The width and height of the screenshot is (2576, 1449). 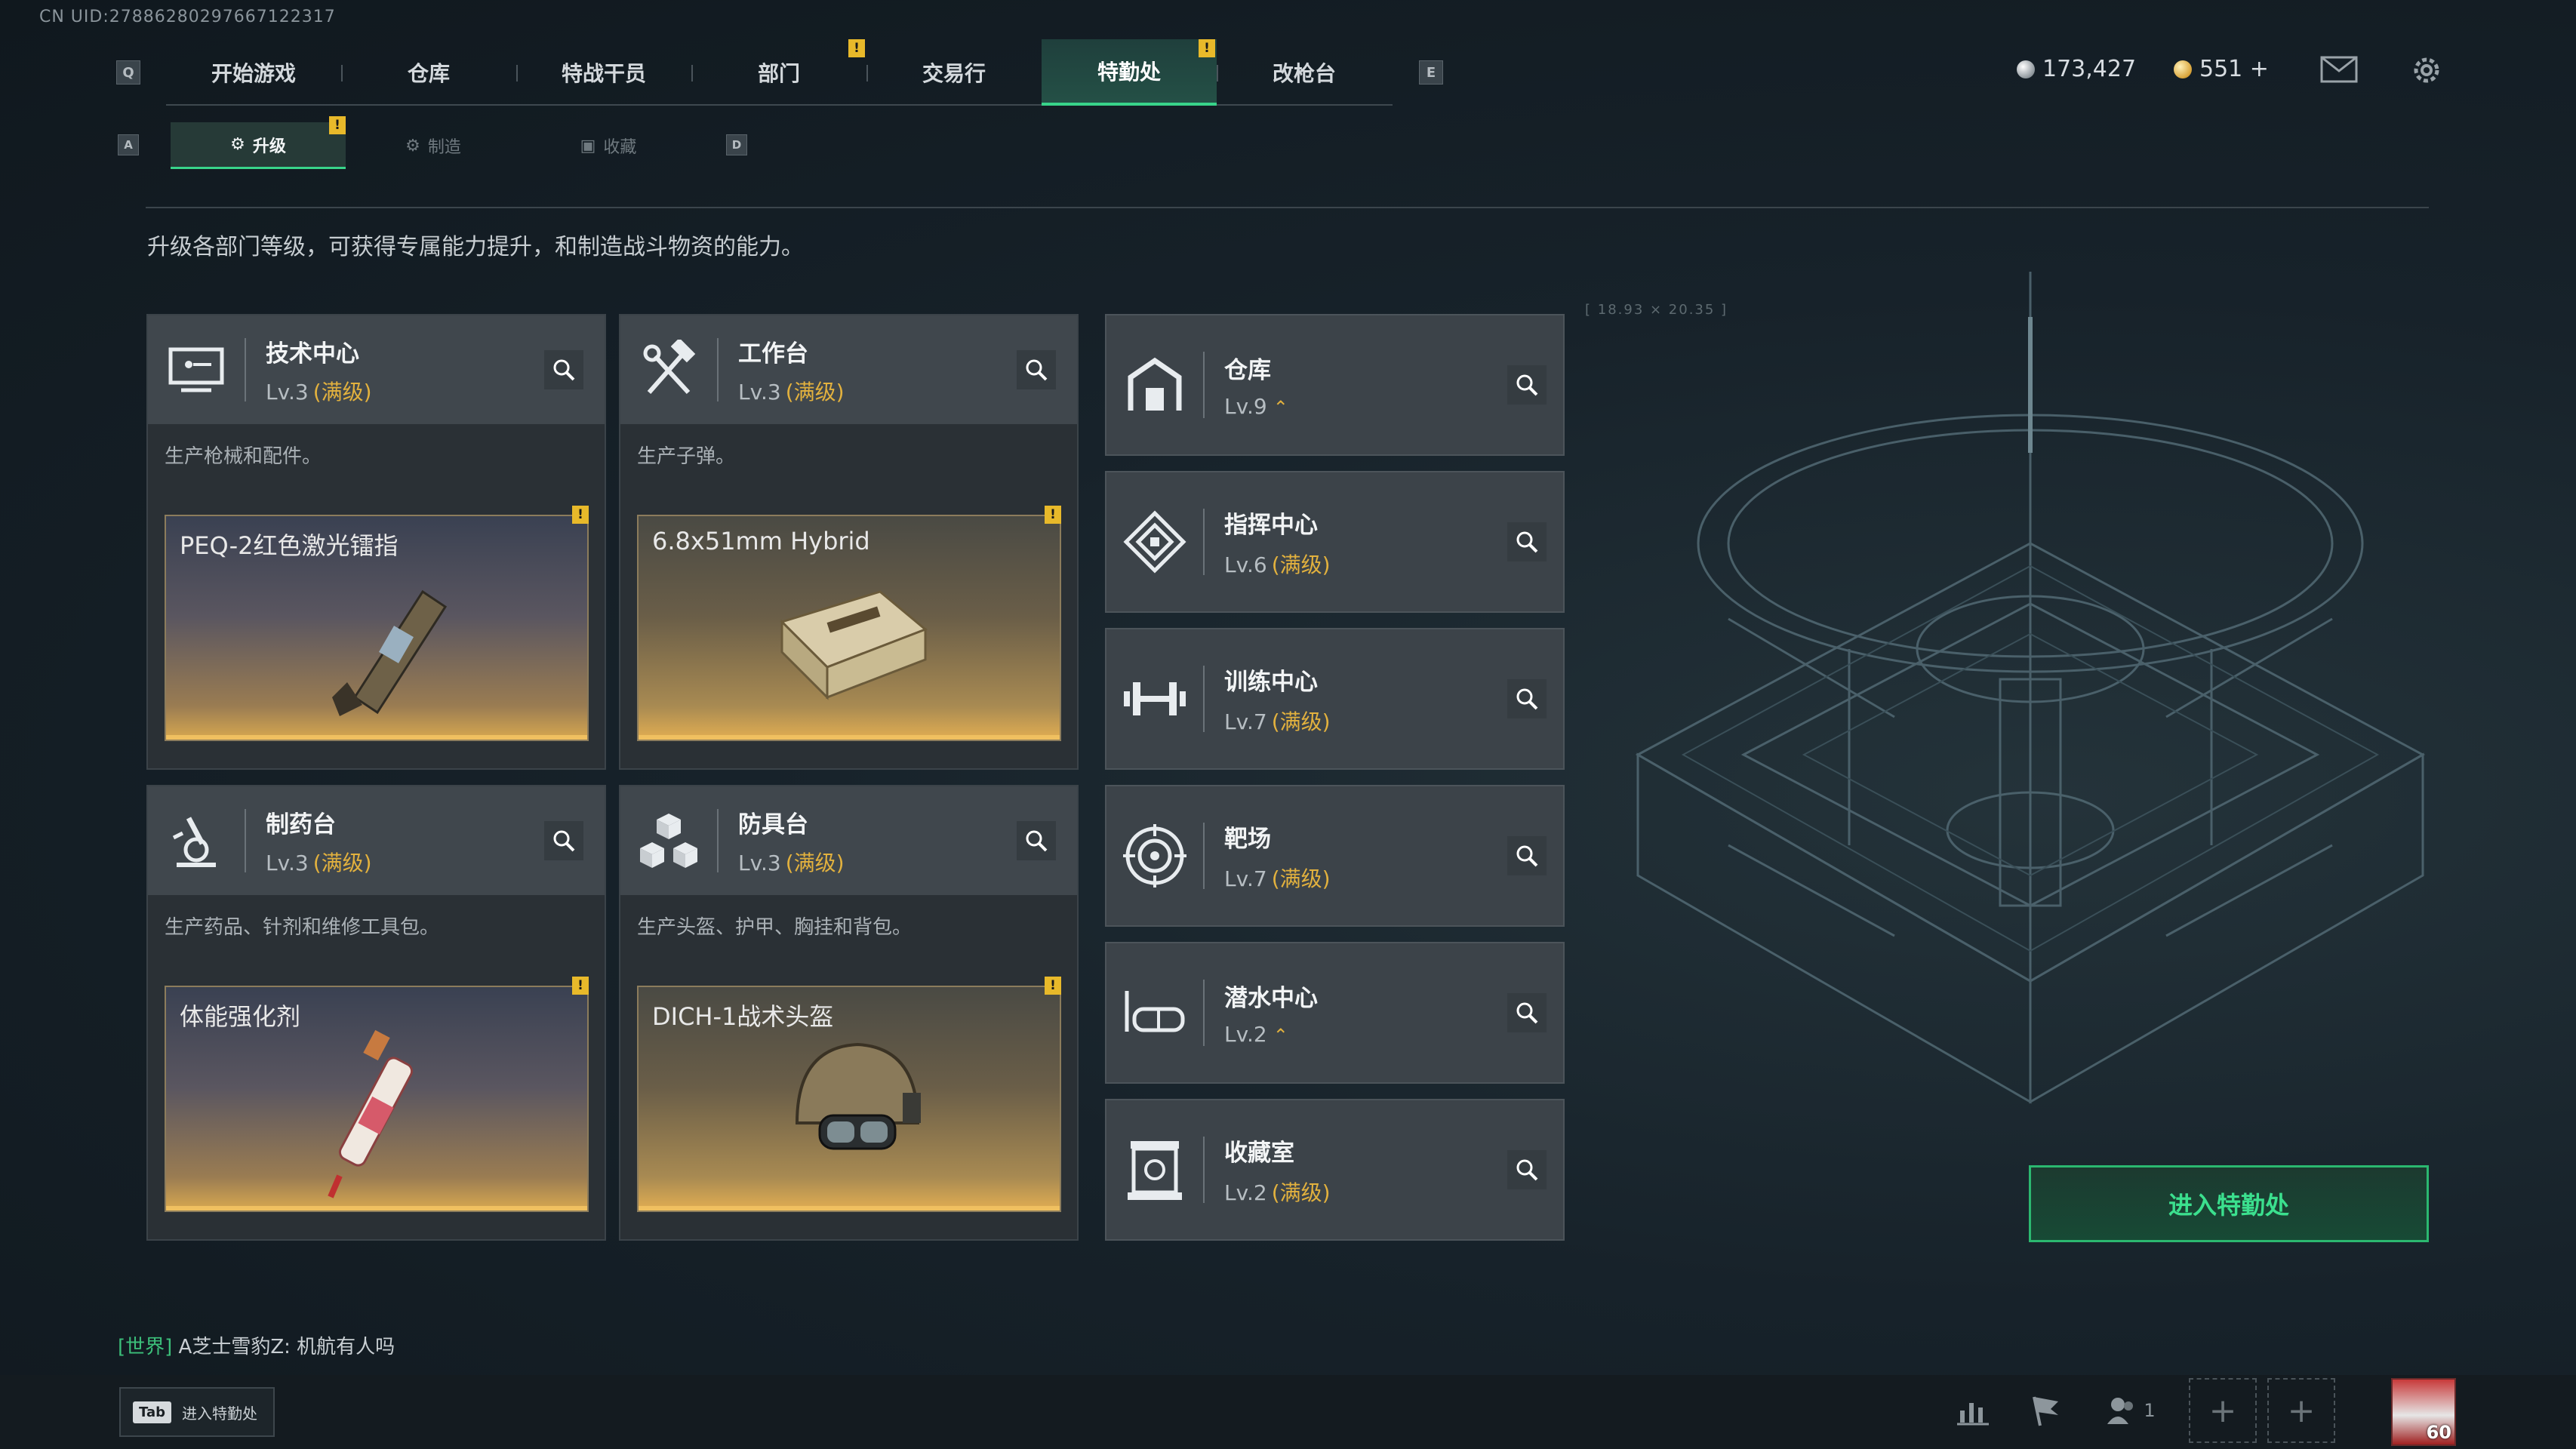 I want to click on tab-market: 交易行, so click(x=954, y=72).